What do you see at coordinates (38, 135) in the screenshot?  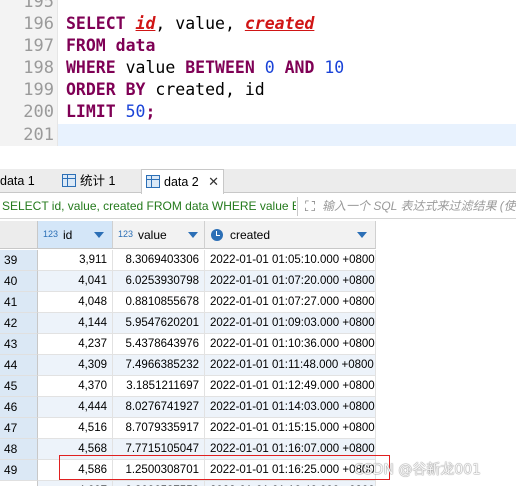 I see `line-number: 201` at bounding box center [38, 135].